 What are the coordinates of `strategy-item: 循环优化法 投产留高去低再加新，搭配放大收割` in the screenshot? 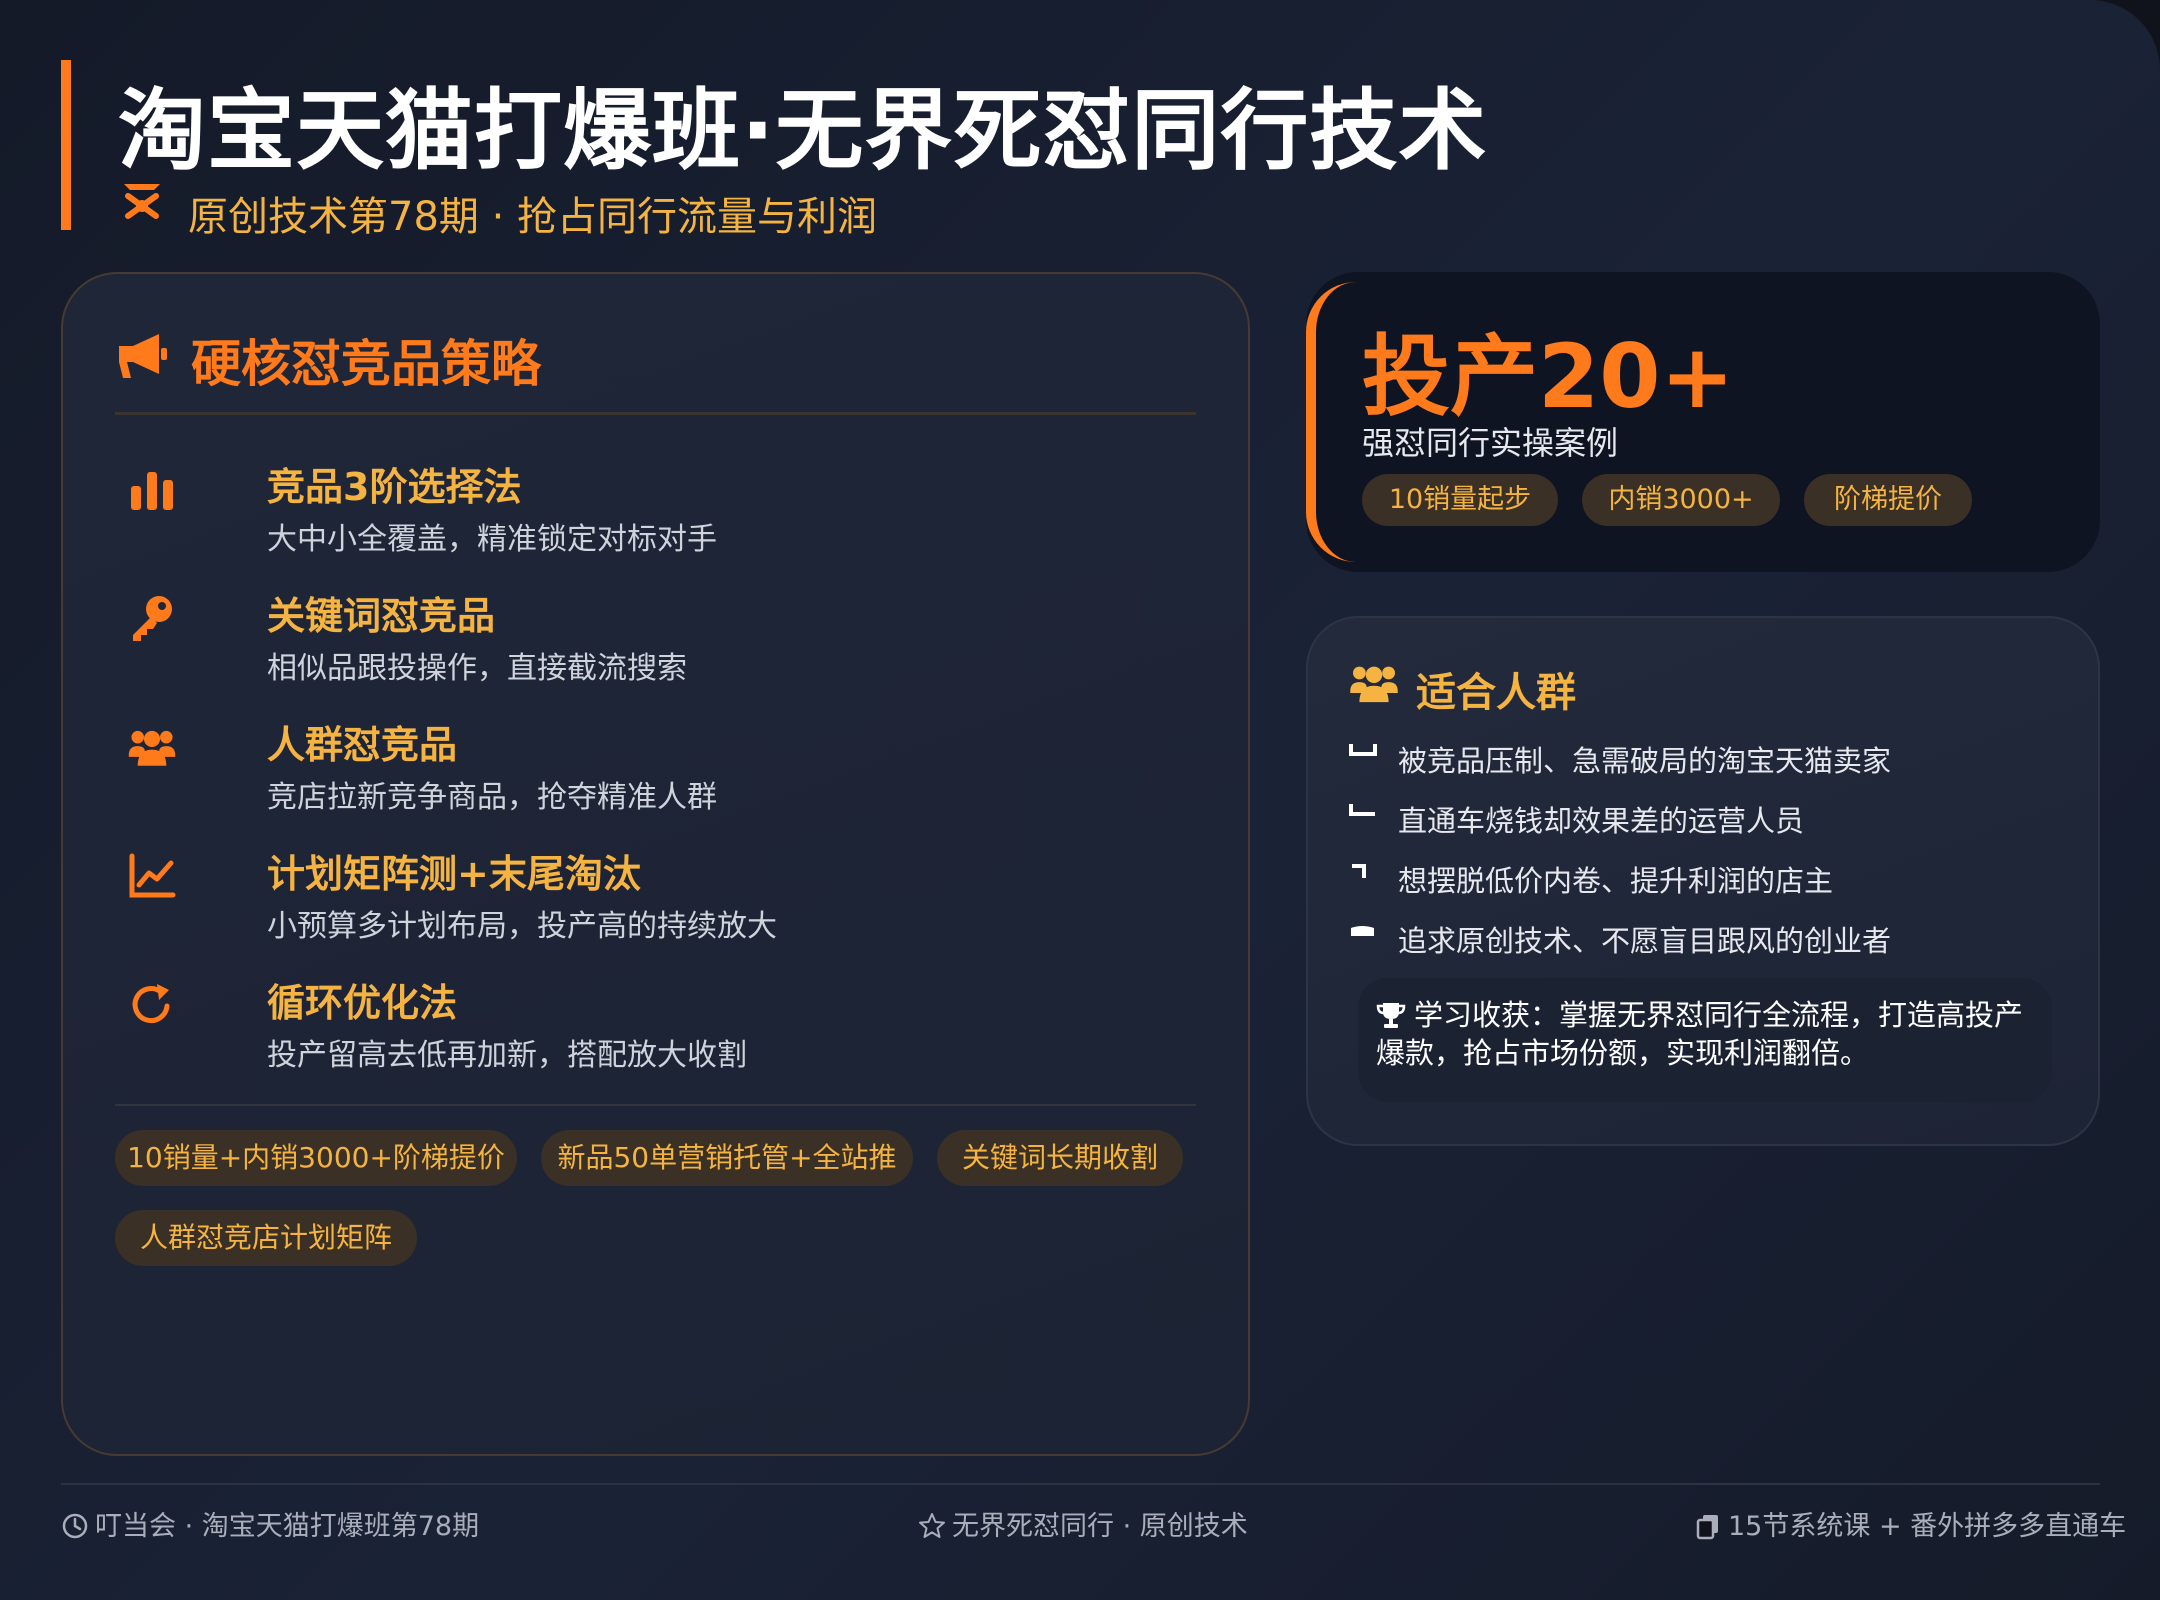 It's located at (655, 1027).